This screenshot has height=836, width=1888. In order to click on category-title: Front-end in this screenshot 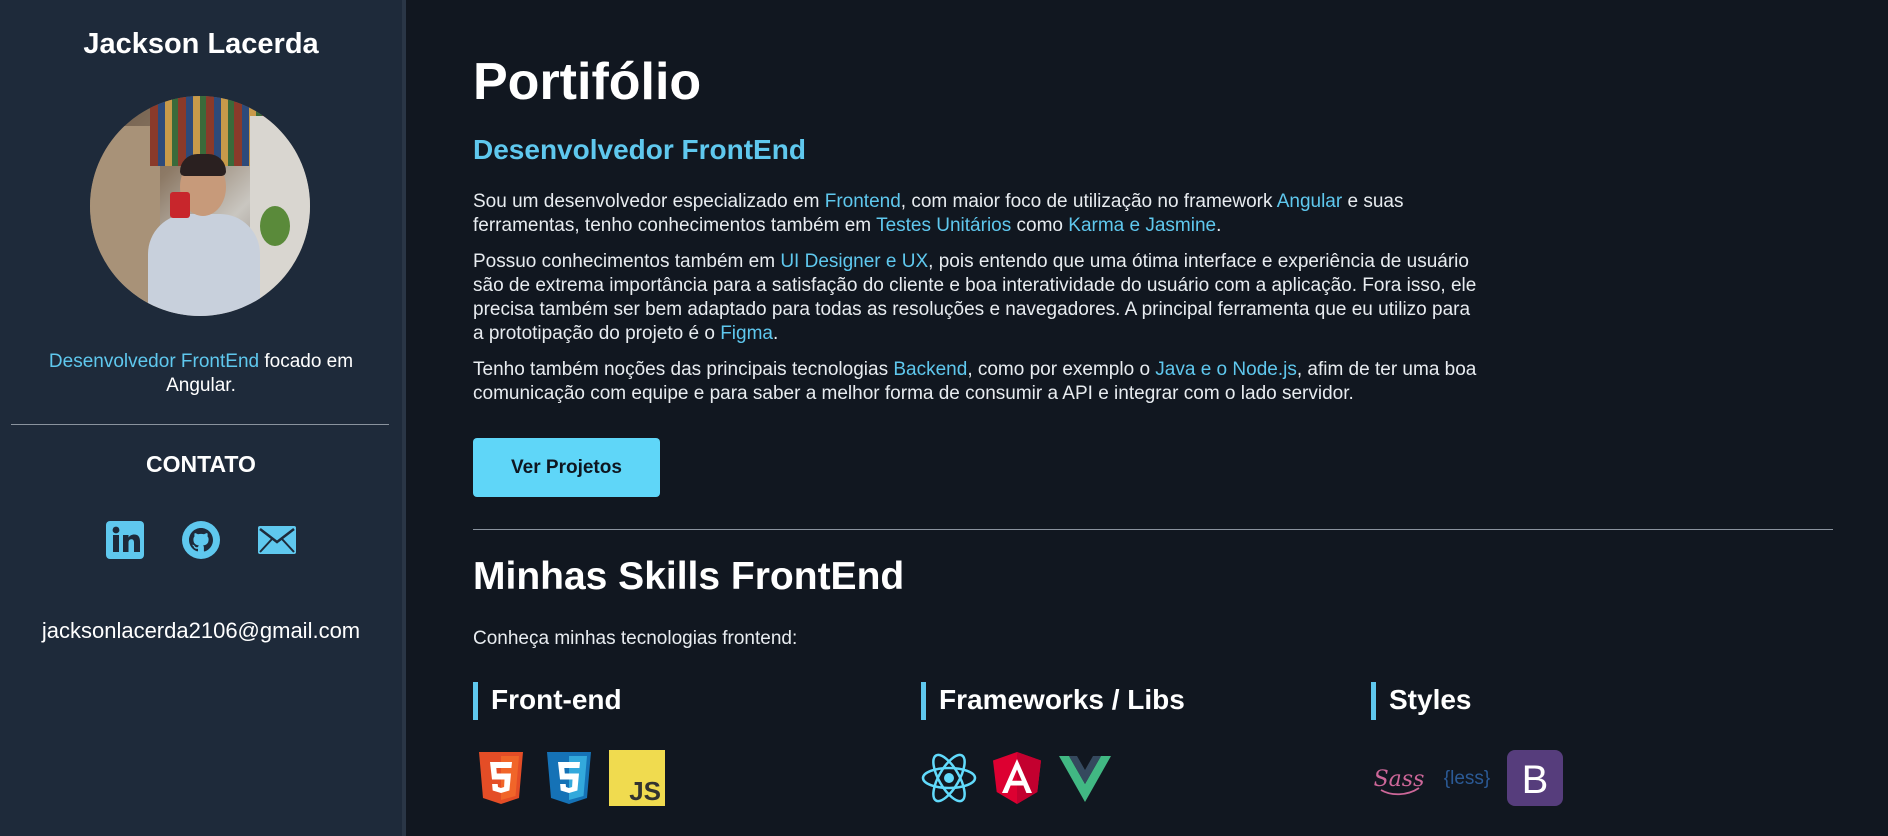, I will do `click(556, 699)`.